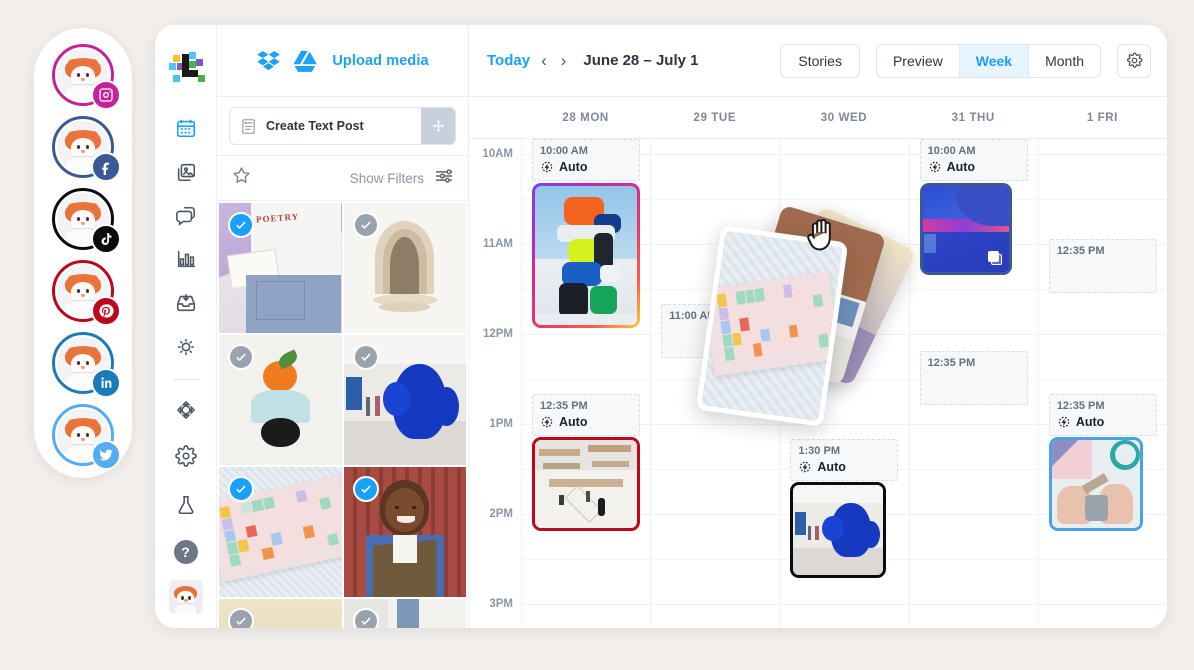 The image size is (1194, 670). I want to click on question-mark-icon: ?, so click(185, 552).